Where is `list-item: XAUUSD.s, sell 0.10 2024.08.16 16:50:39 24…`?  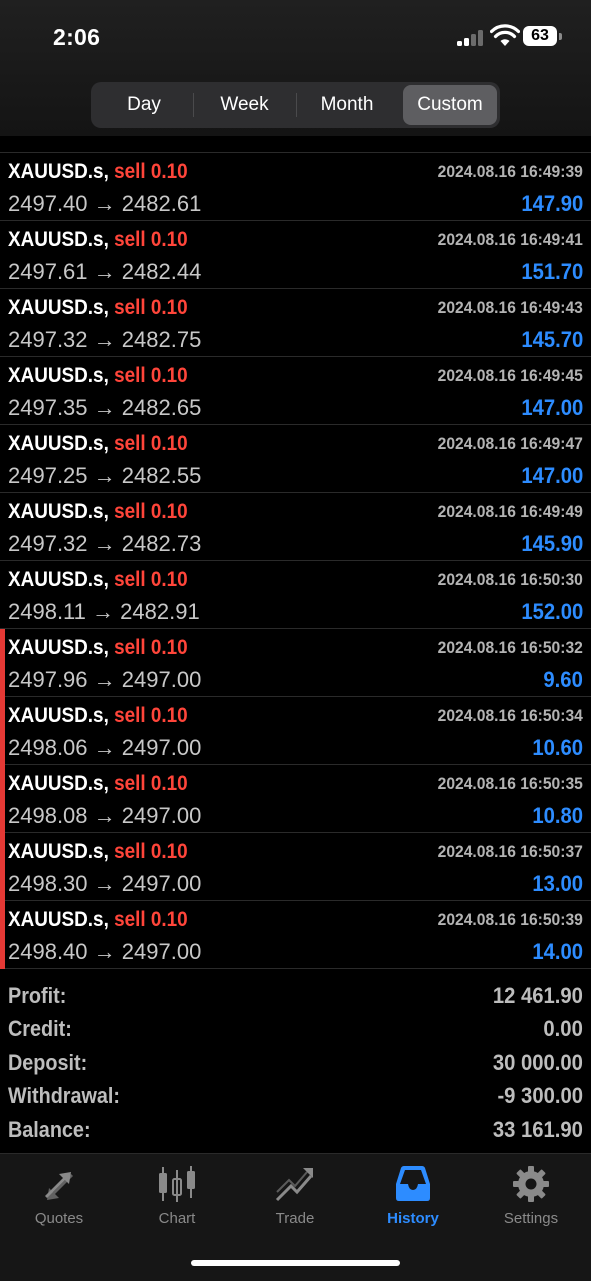 list-item: XAUUSD.s, sell 0.10 2024.08.16 16:50:39 24… is located at coordinates (295, 935).